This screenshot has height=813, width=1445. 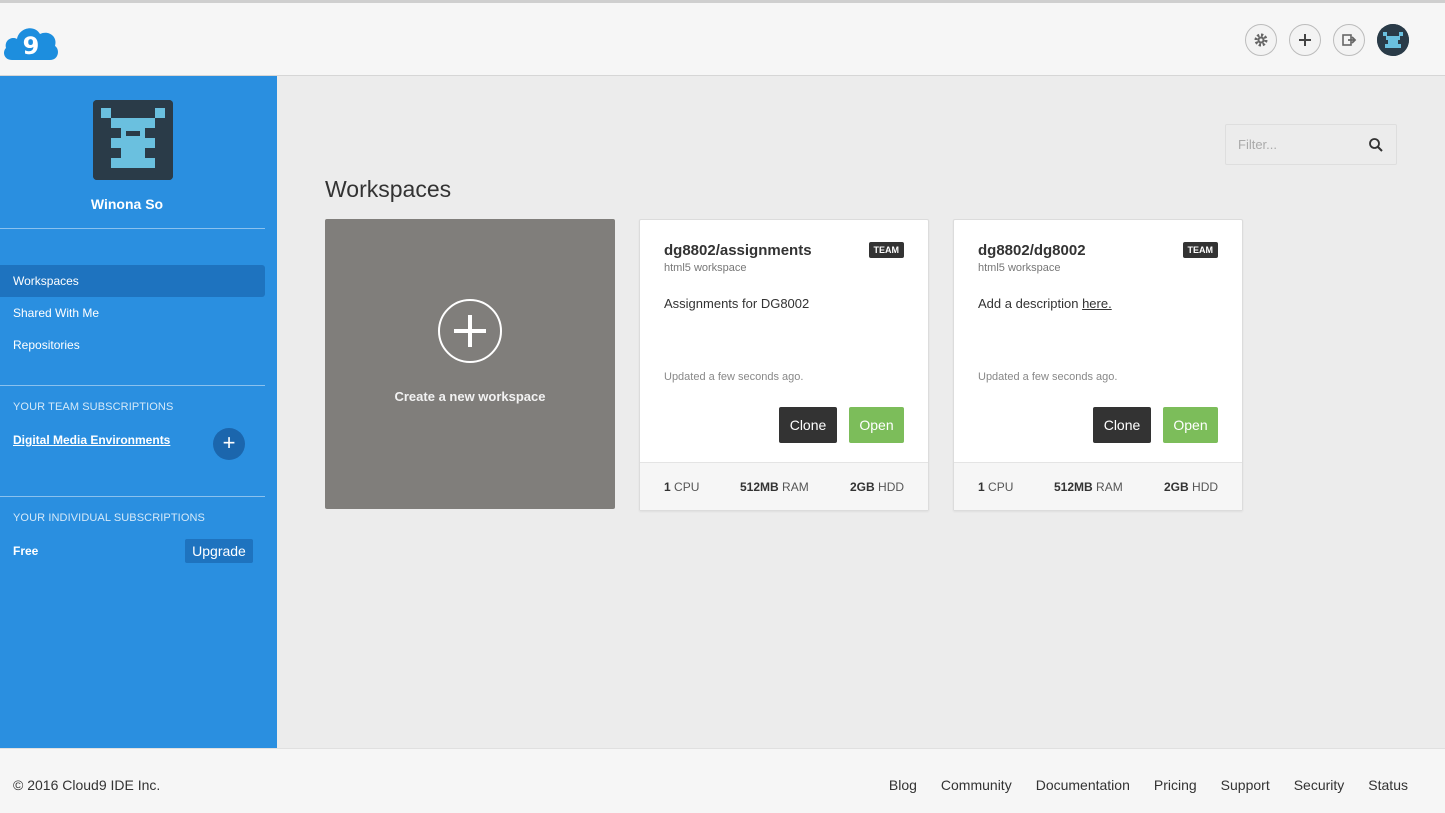 I want to click on add-team-button: +, so click(x=229, y=444).